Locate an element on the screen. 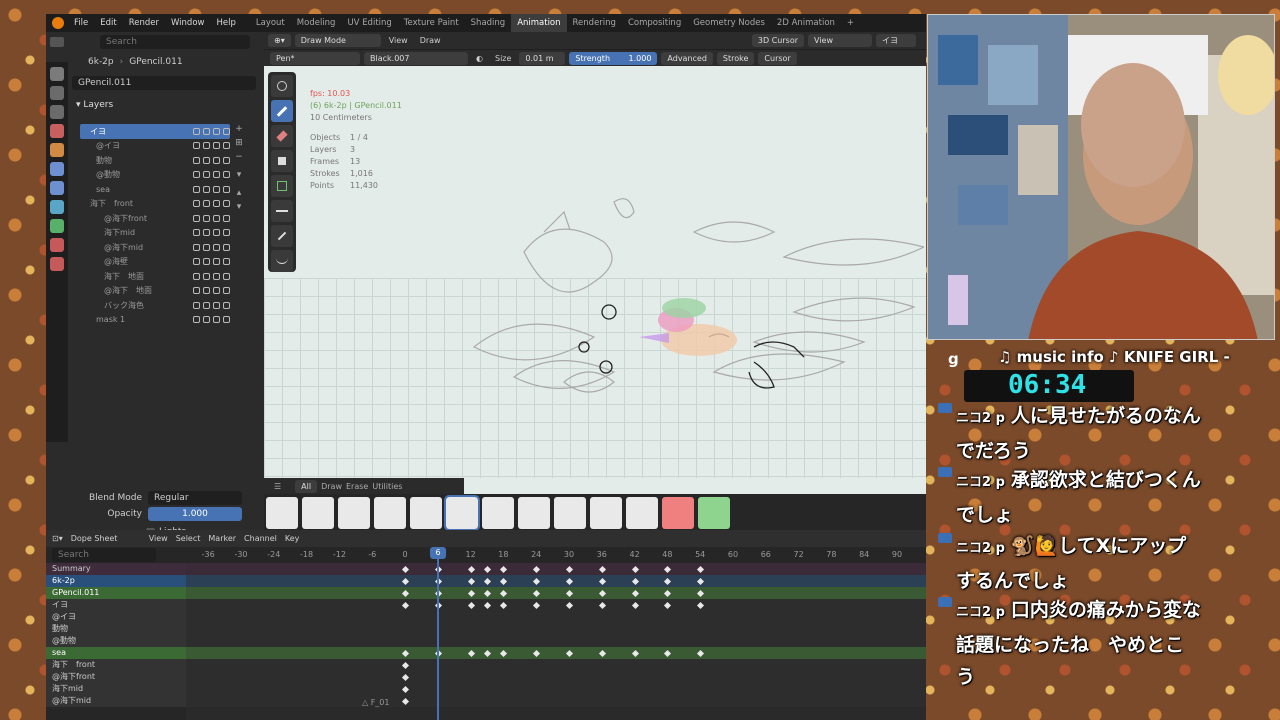  fill-tool-icon is located at coordinates (282, 161).